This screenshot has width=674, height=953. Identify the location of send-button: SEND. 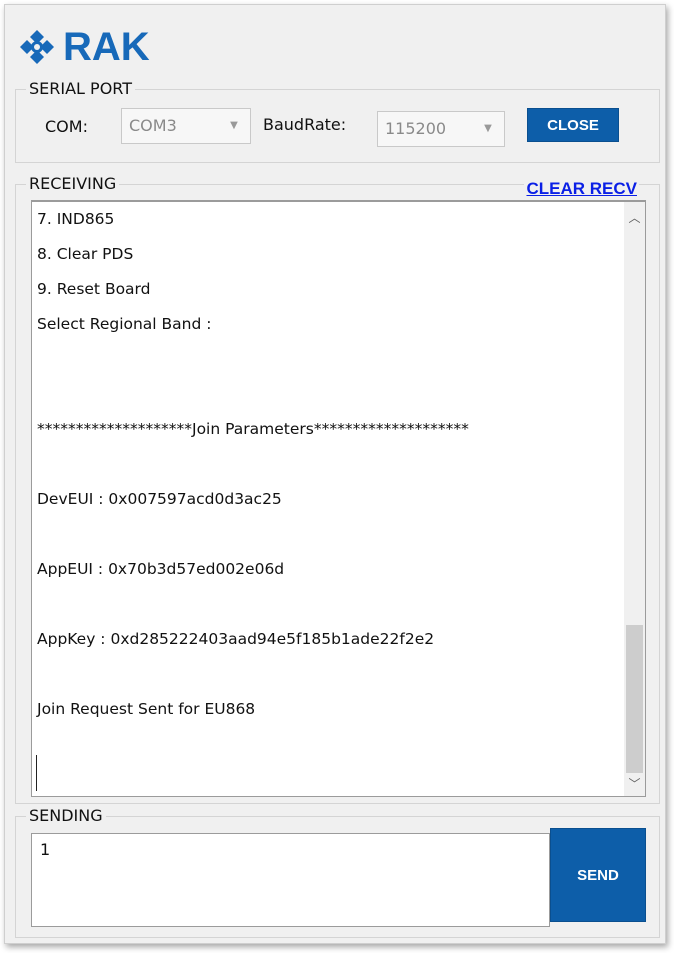
(598, 875).